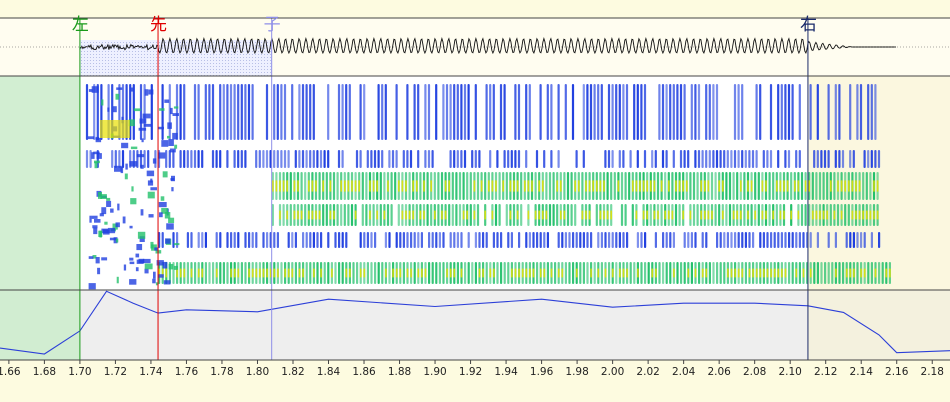 The image size is (950, 402). I want to click on axis-tick-label: 1.76, so click(186, 372).